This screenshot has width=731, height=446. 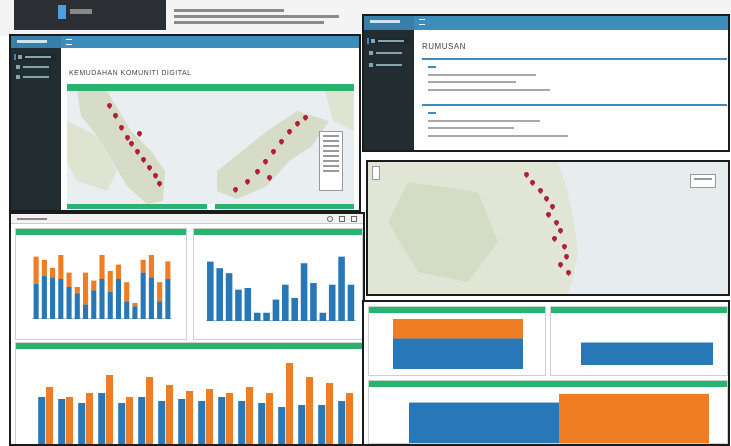 What do you see at coordinates (389, 90) in the screenshot?
I see `sidebar` at bounding box center [389, 90].